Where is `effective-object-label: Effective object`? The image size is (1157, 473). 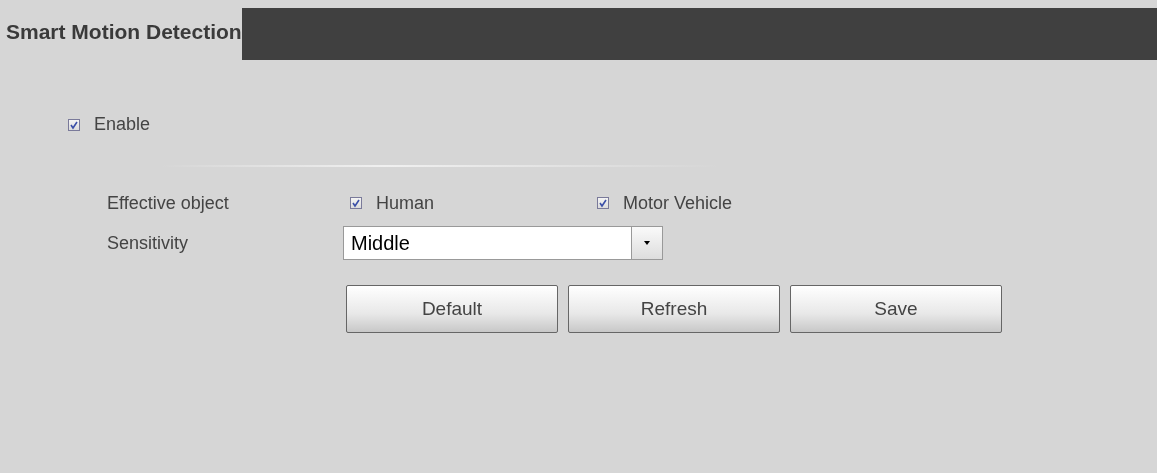
effective-object-label: Effective object is located at coordinates (168, 203).